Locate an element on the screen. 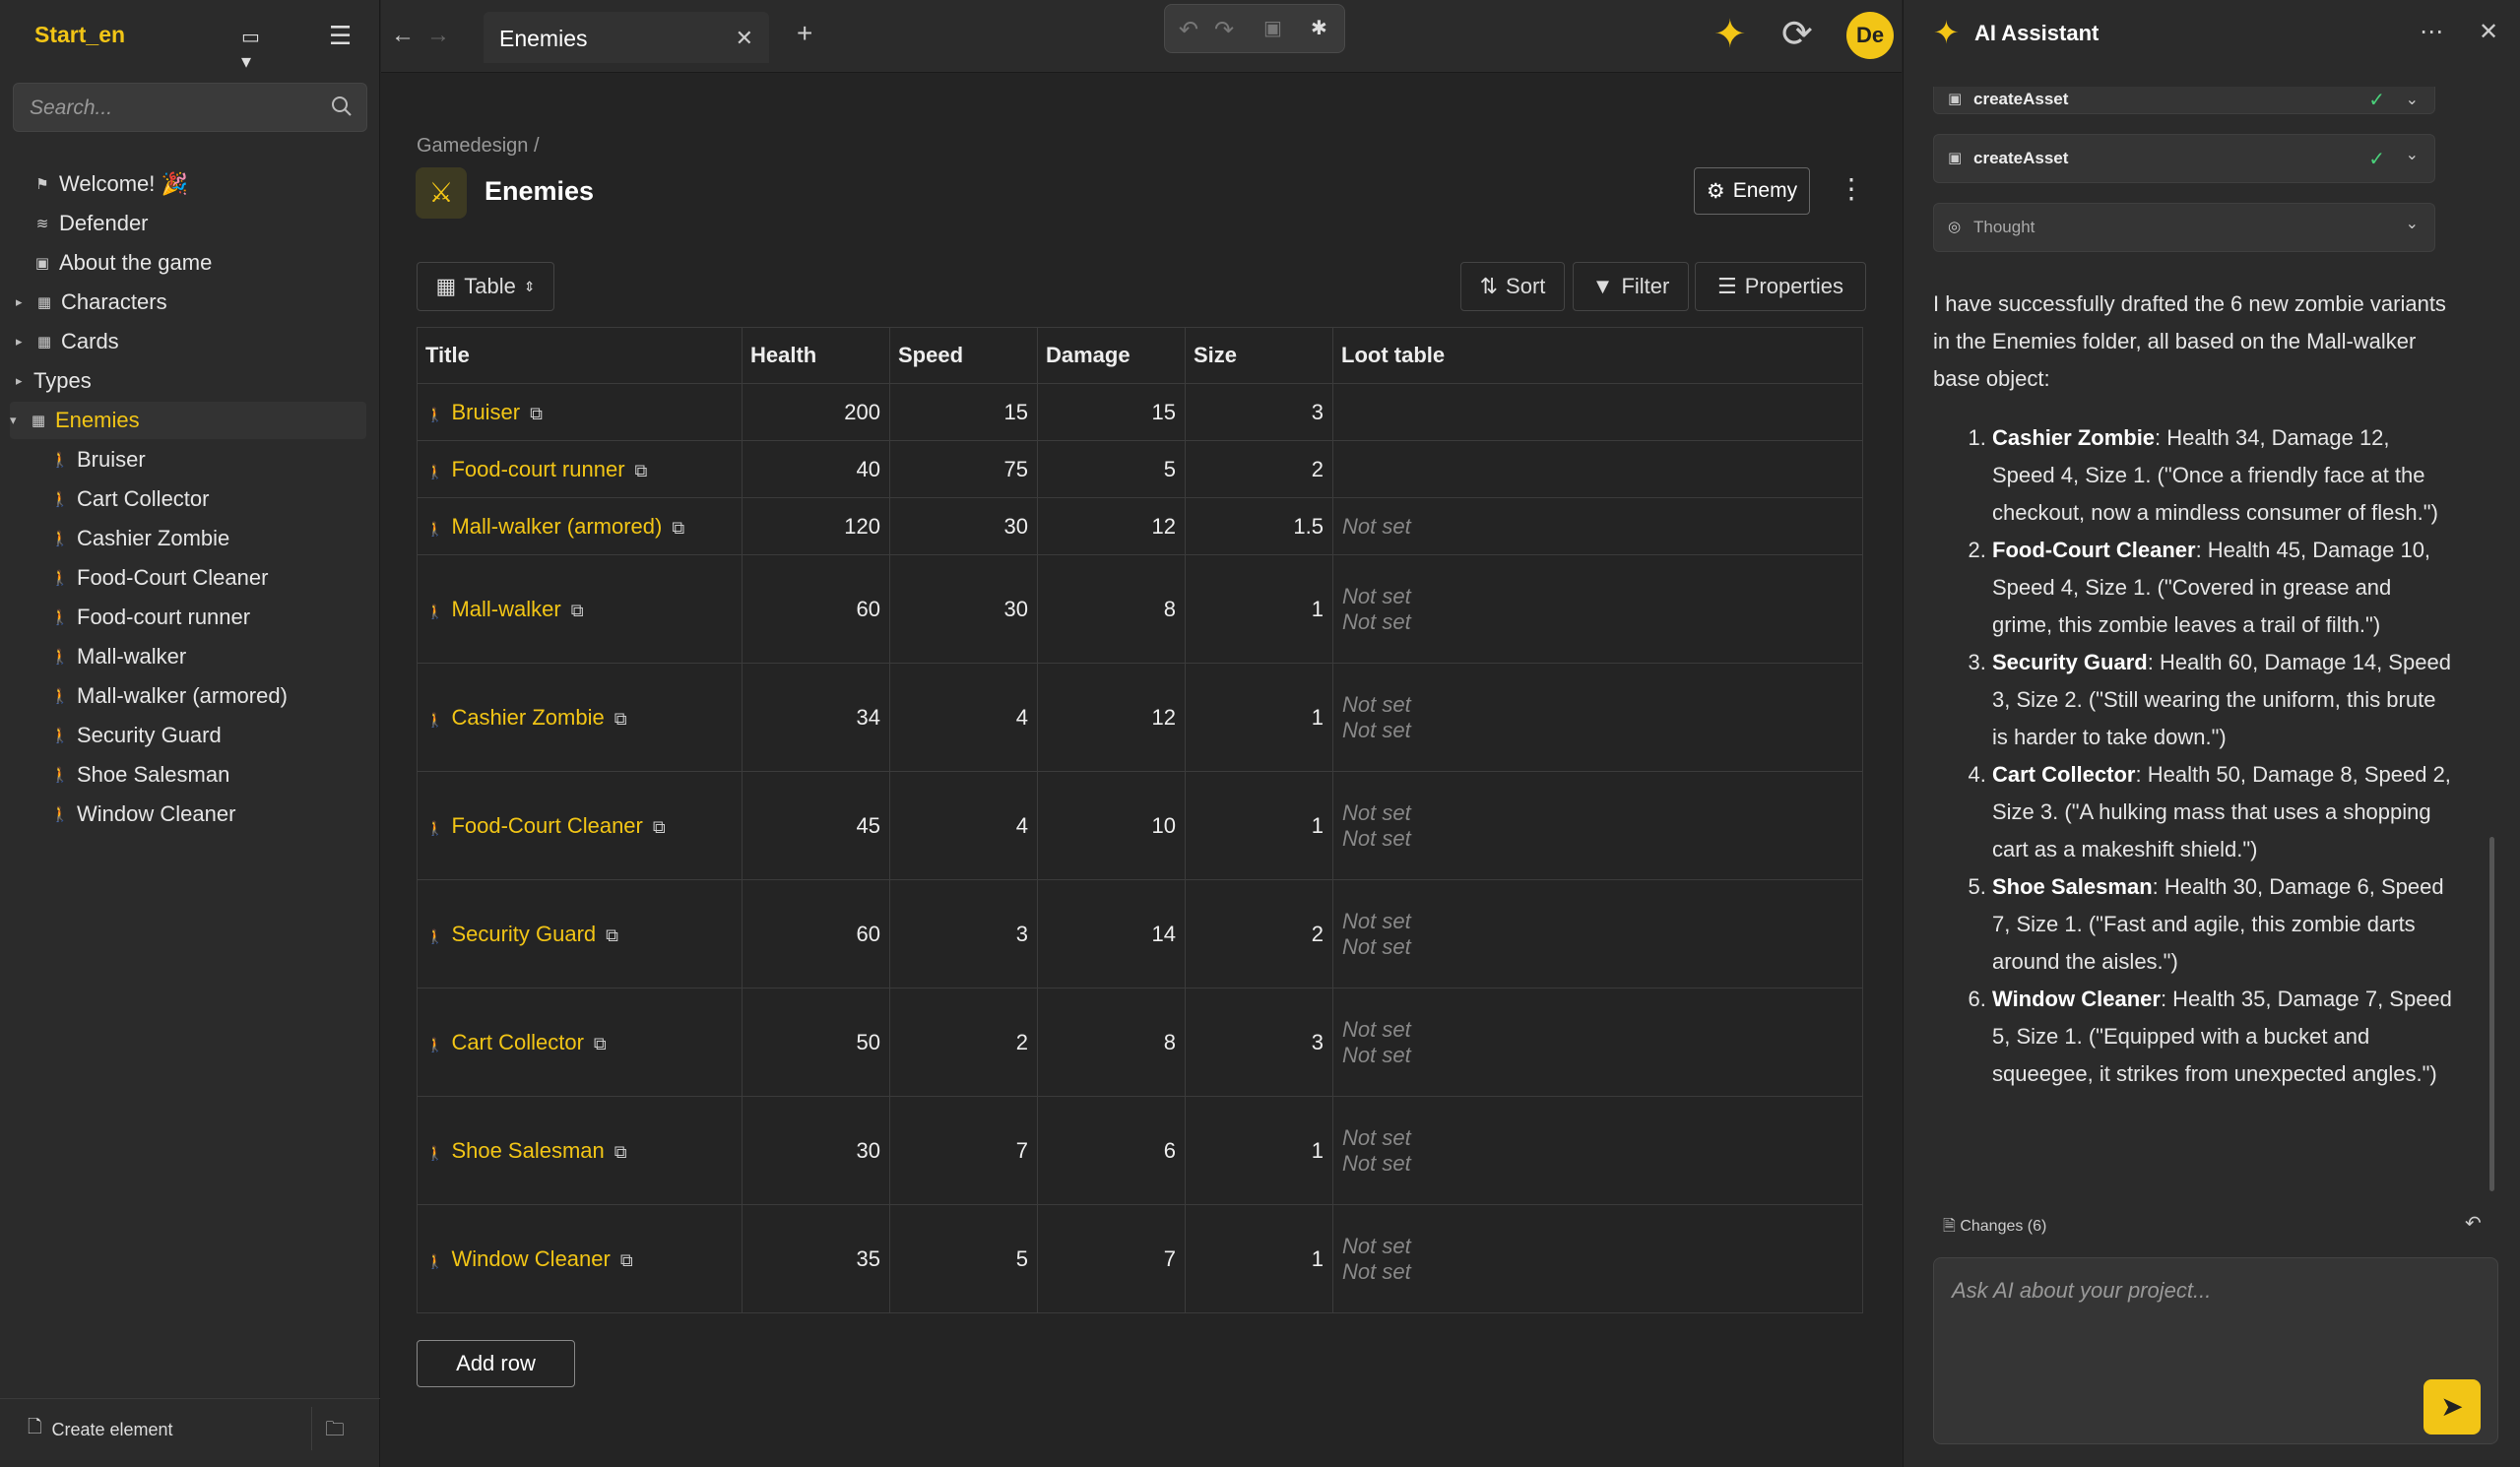 The image size is (2520, 1467). scrollbar is located at coordinates (2491, 1014).